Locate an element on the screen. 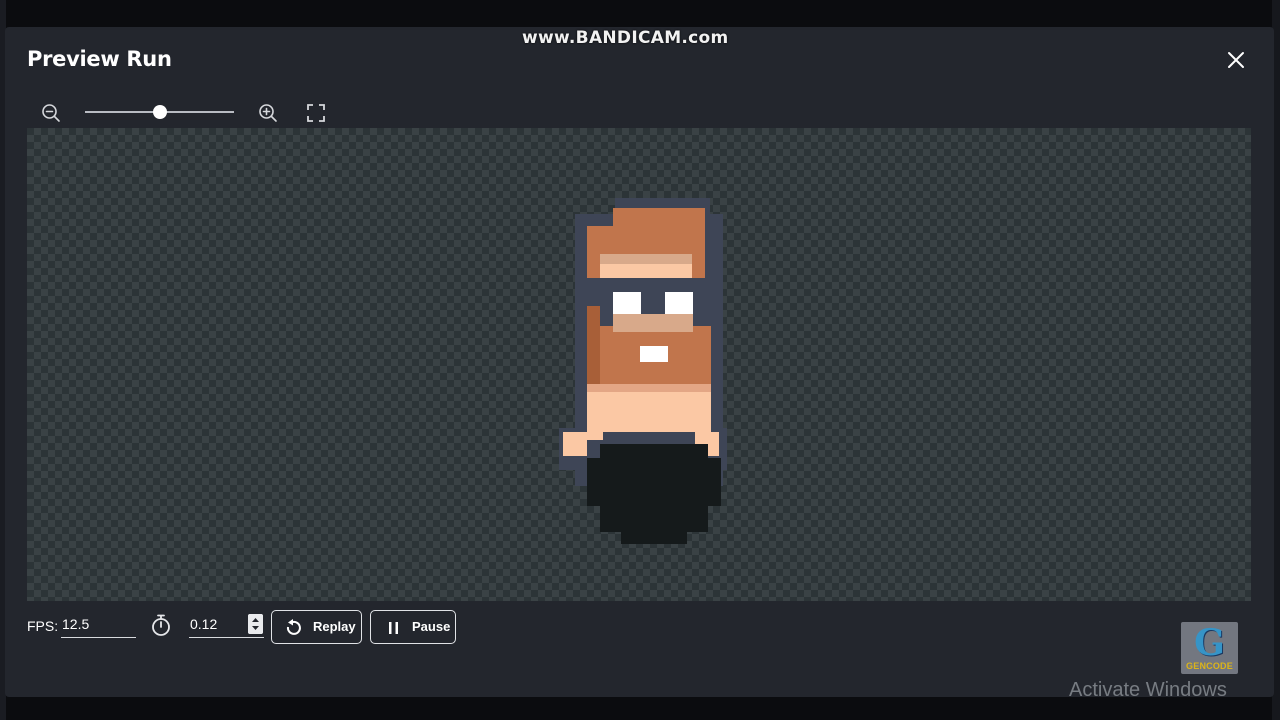 This screenshot has width=1280, height=720. zoom-out-icon is located at coordinates (51, 113).